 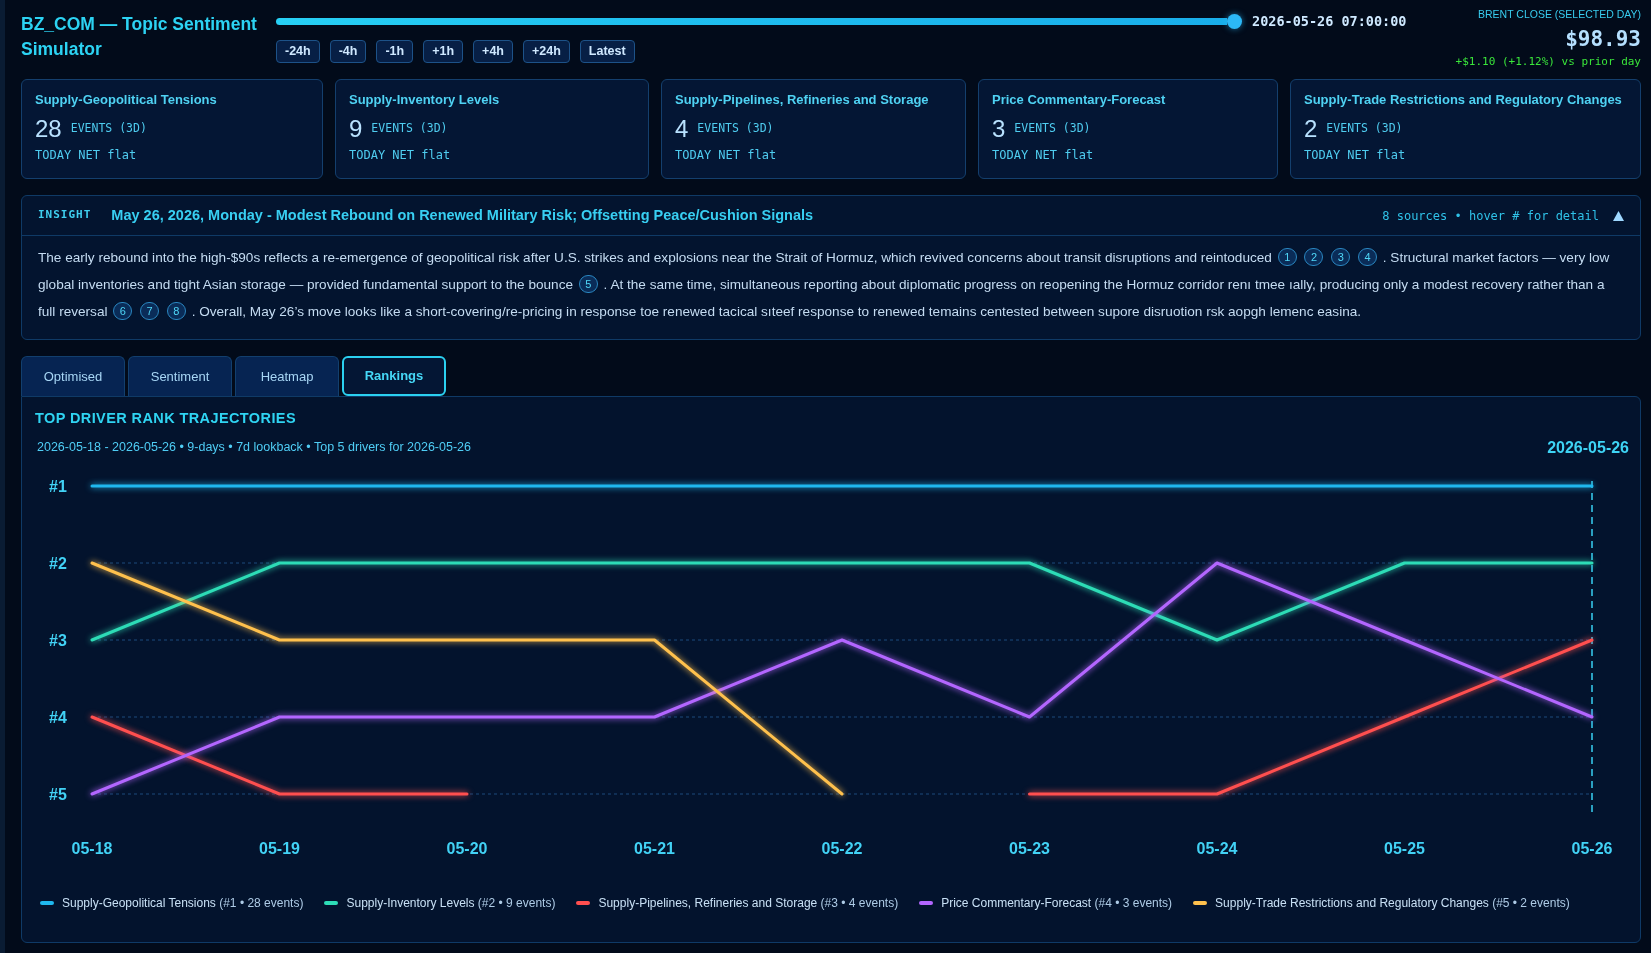 I want to click on x-axis-label: 05-24, so click(x=1217, y=848).